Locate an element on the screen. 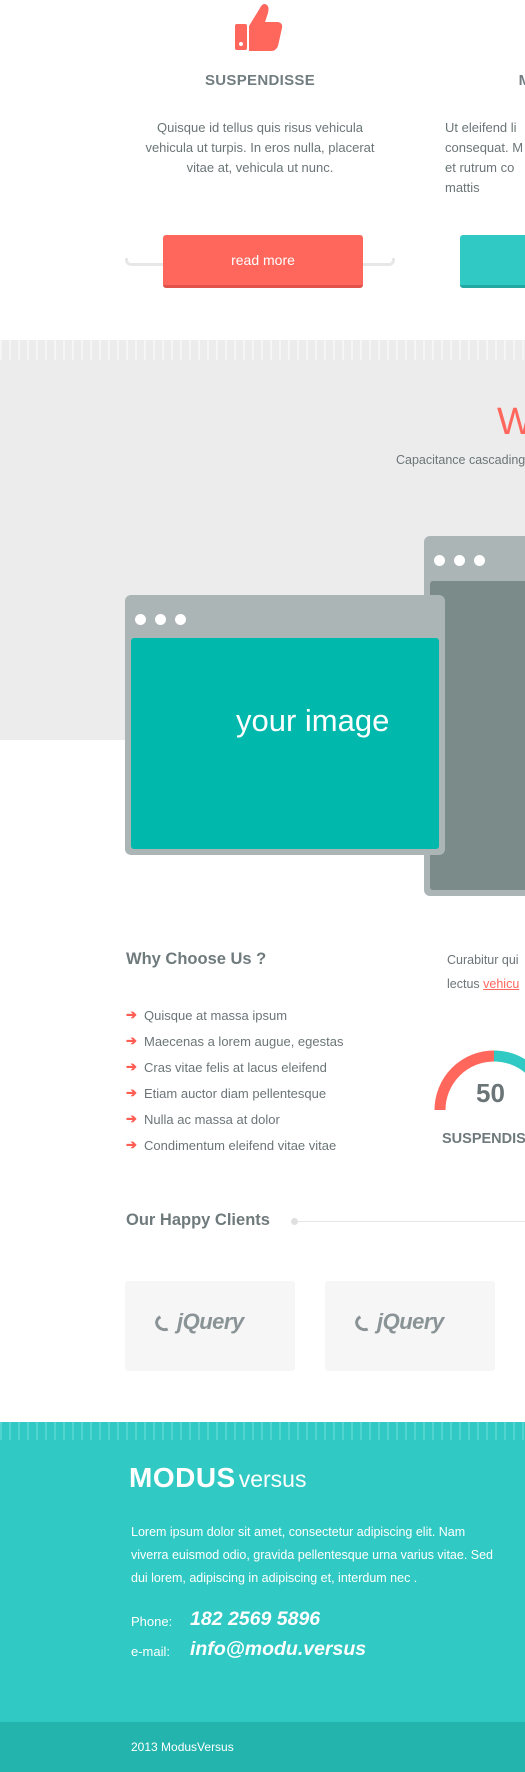 Image resolution: width=525 pixels, height=1772 pixels. showcase-subtitle: Capacitance cascading is located at coordinates (460, 460).